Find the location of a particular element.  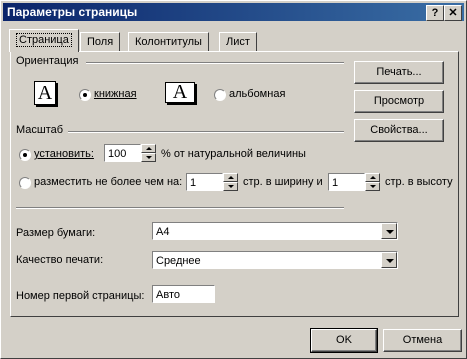

tab-page: Страница is located at coordinates (44, 40).